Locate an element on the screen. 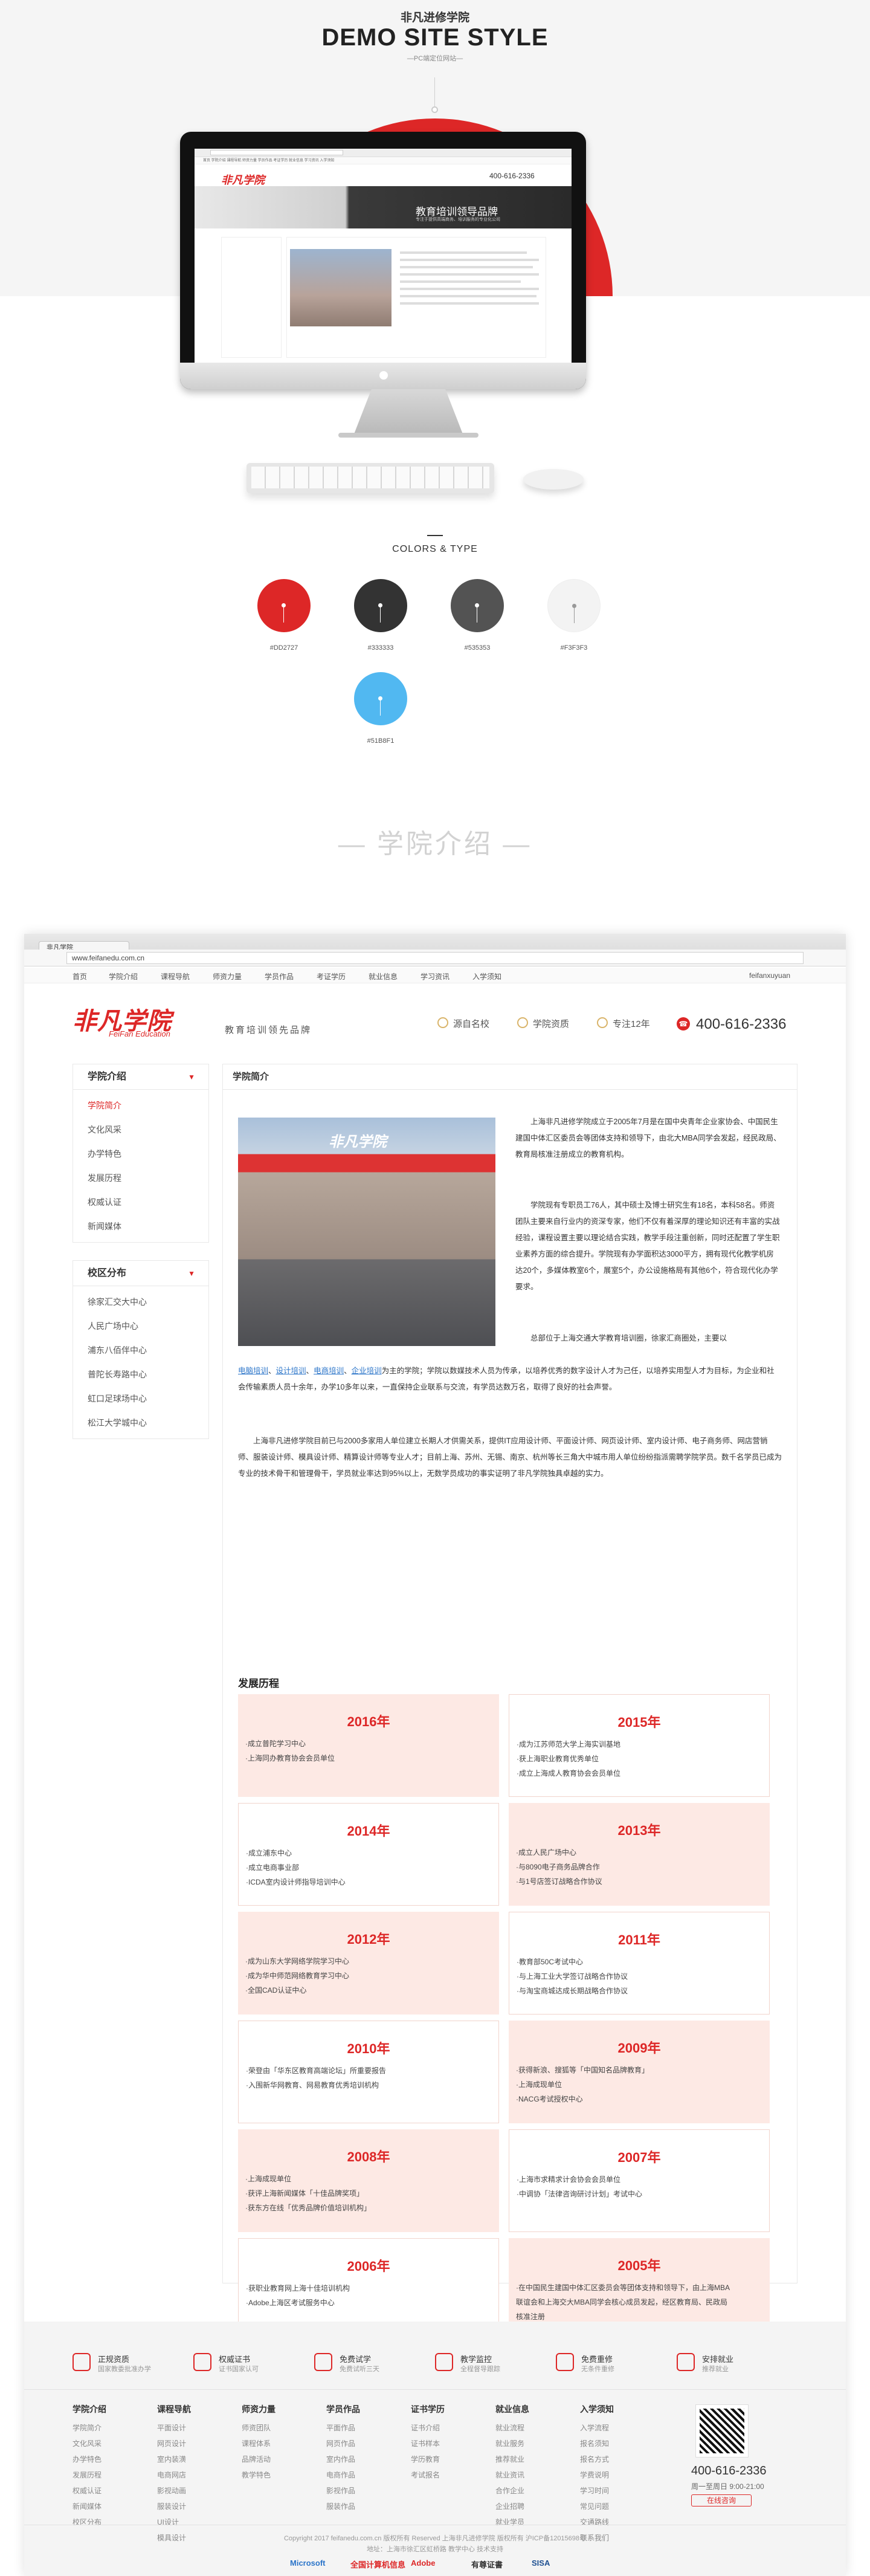  footer-link: 平面作品 is located at coordinates (362, 2428).